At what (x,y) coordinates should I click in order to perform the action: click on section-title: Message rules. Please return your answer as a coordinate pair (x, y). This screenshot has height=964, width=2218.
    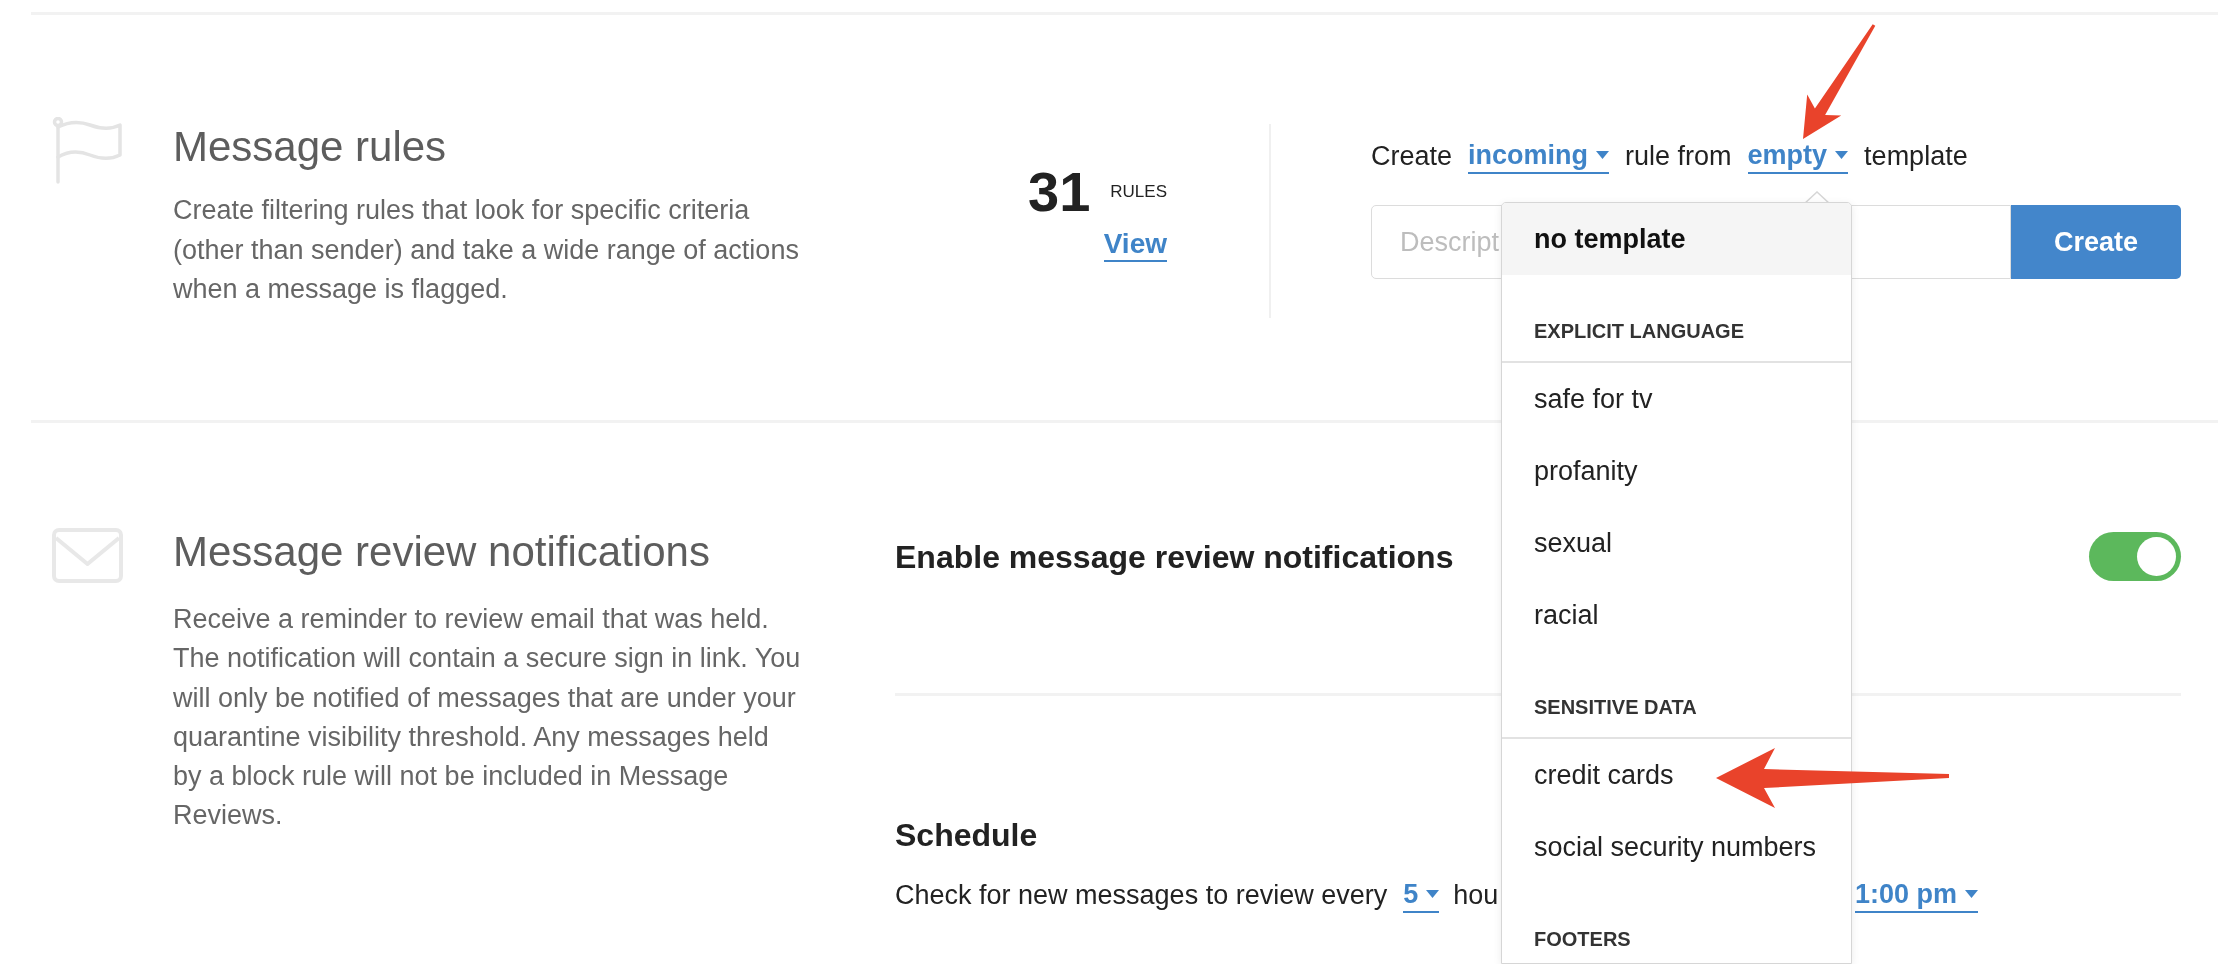
    Looking at the image, I should click on (310, 147).